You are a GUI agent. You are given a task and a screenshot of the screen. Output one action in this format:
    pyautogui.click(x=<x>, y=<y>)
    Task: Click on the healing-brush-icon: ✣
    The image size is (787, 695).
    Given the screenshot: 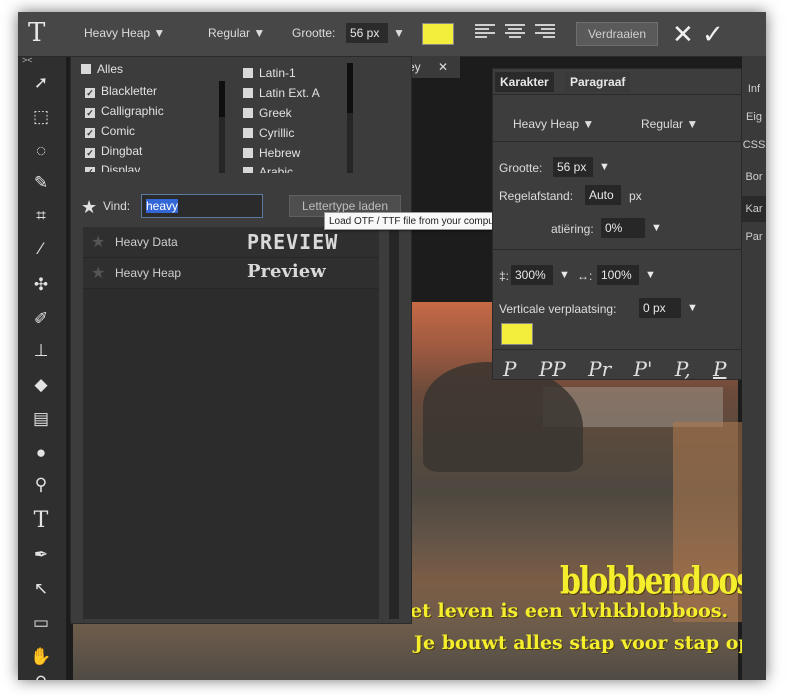 What is the action you would take?
    pyautogui.click(x=41, y=285)
    